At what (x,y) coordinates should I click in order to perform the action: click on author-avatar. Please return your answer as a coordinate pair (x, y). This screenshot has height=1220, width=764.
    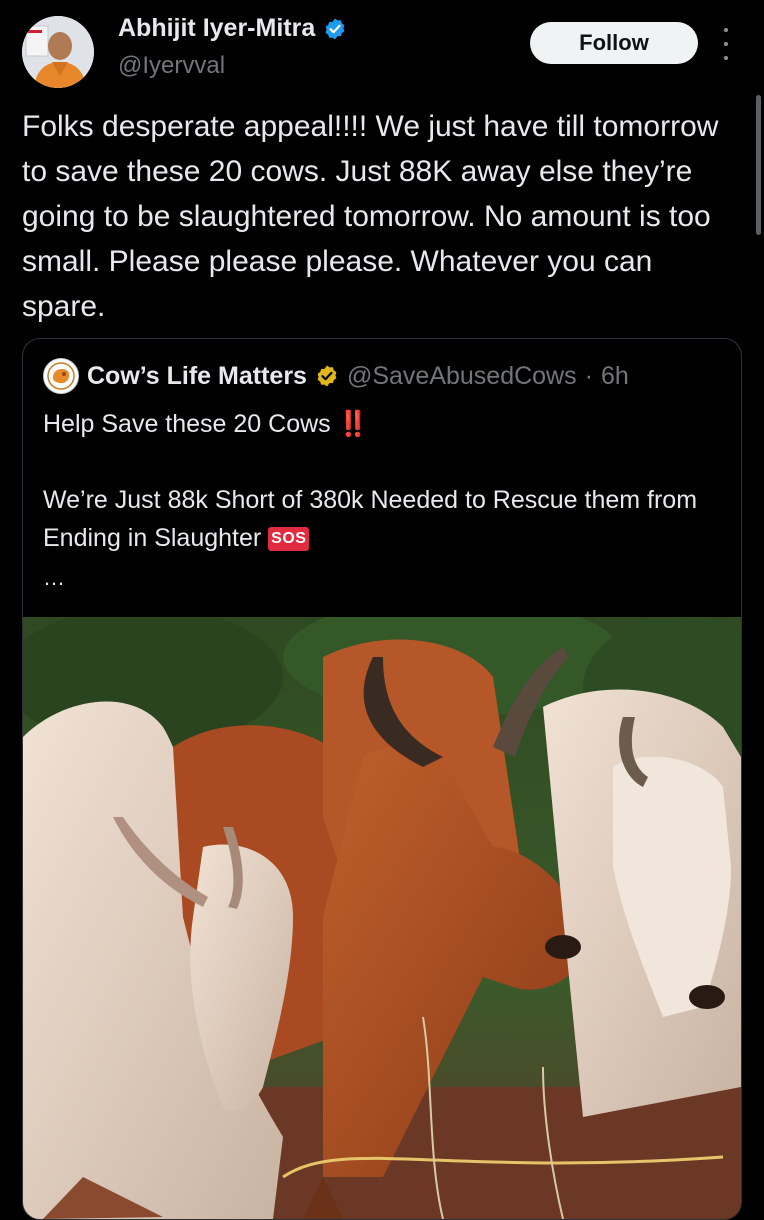
    Looking at the image, I should click on (58, 52).